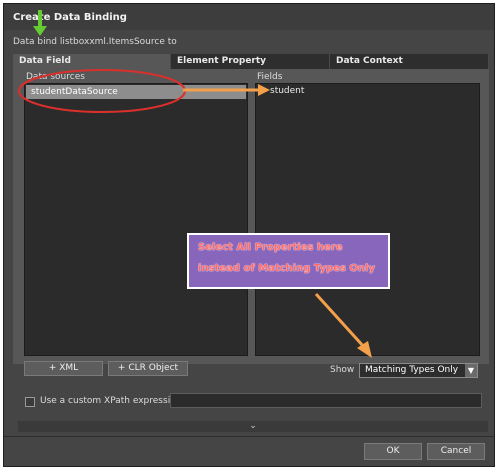 The image size is (500, 471). I want to click on tab-data-field: Data Field, so click(92, 61).